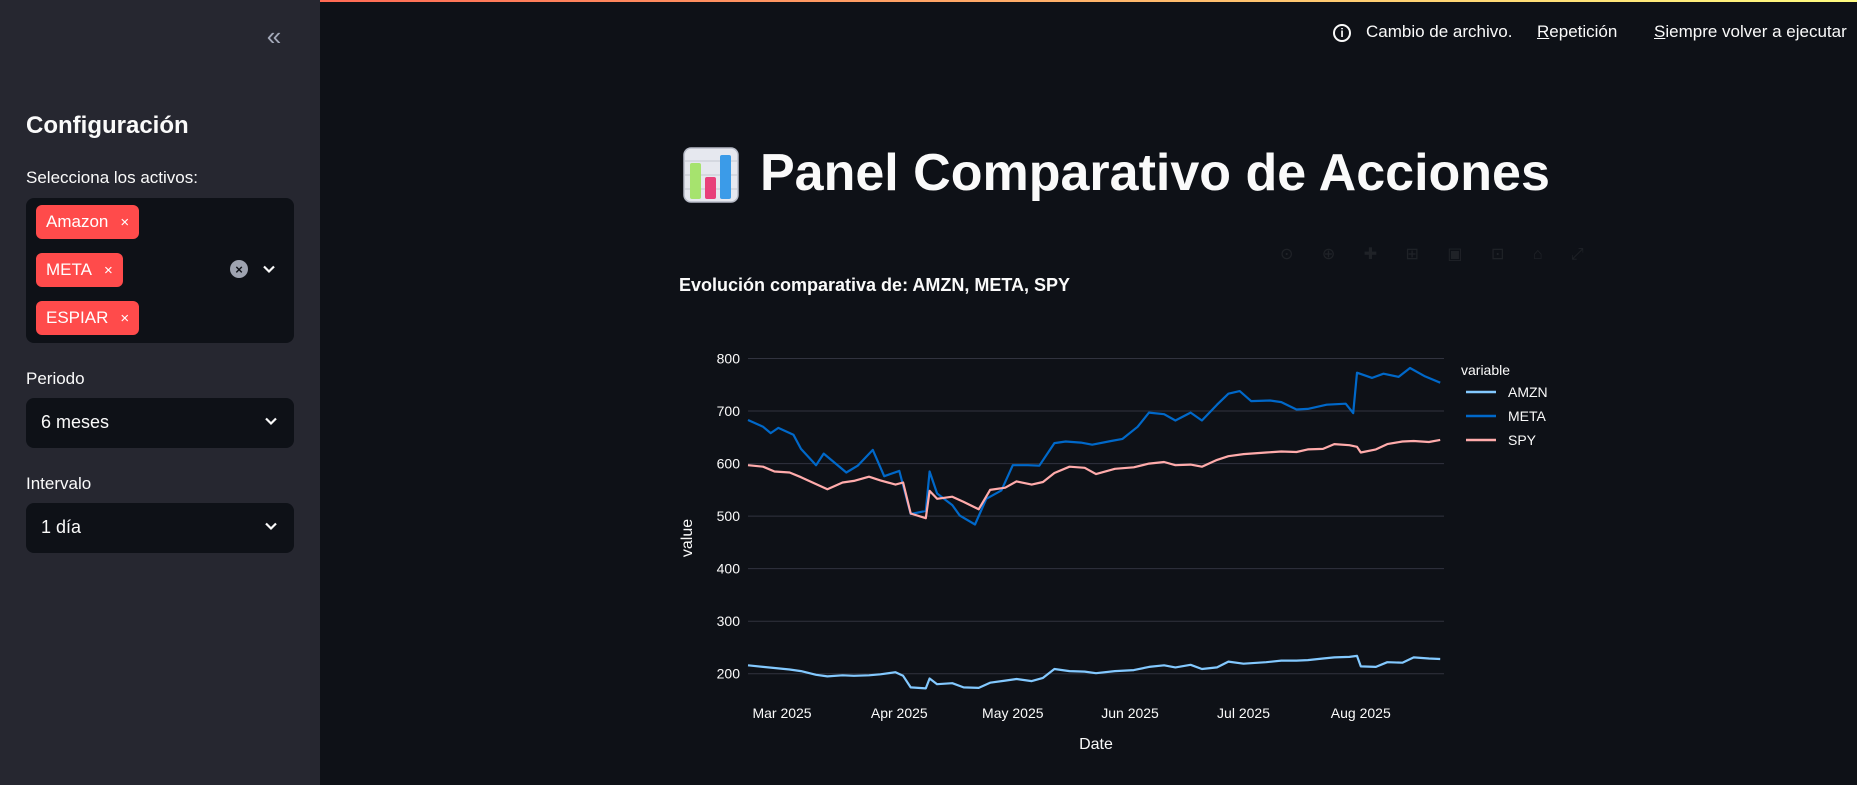  Describe the element at coordinates (1527, 416) in the screenshot. I see `legend-item-meta: META` at that location.